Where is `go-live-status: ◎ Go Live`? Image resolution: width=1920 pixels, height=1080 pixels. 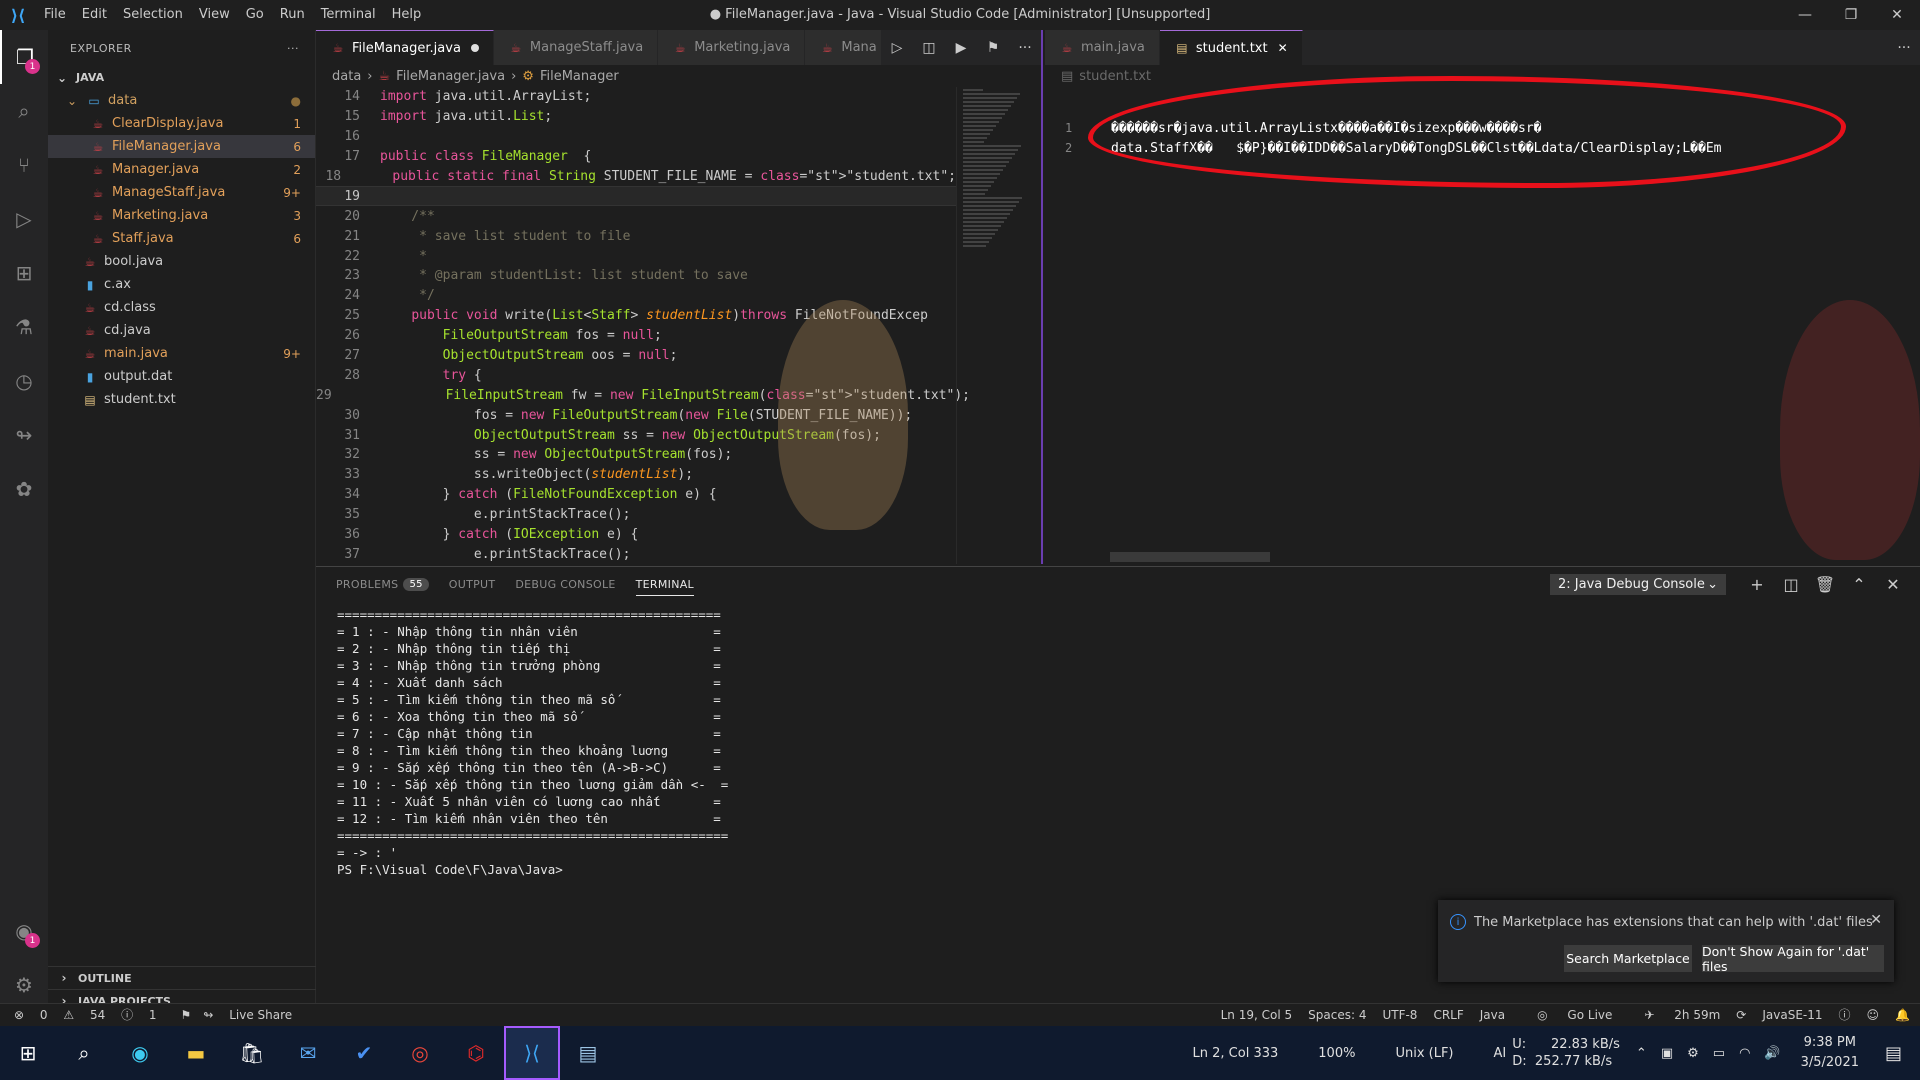
go-live-status: ◎ Go Live is located at coordinates (1566, 1015).